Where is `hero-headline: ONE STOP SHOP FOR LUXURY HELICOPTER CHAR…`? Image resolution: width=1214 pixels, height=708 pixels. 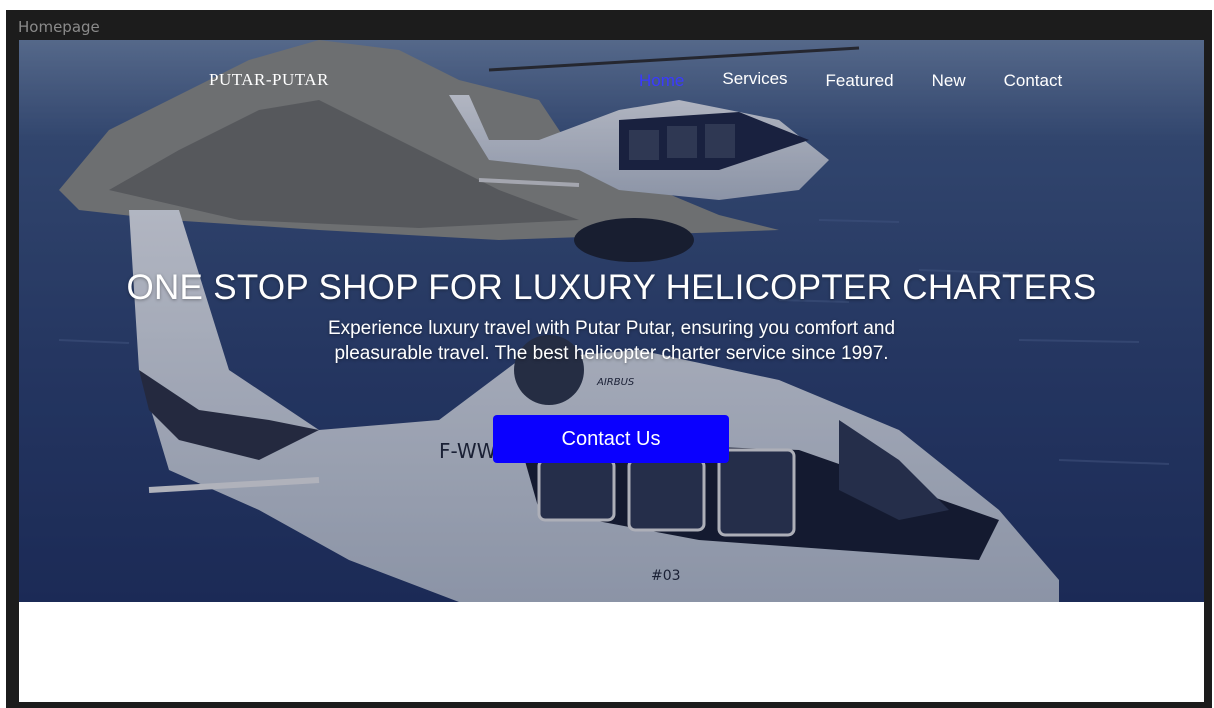
hero-headline: ONE STOP SHOP FOR LUXURY HELICOPTER CHAR… is located at coordinates (611, 287).